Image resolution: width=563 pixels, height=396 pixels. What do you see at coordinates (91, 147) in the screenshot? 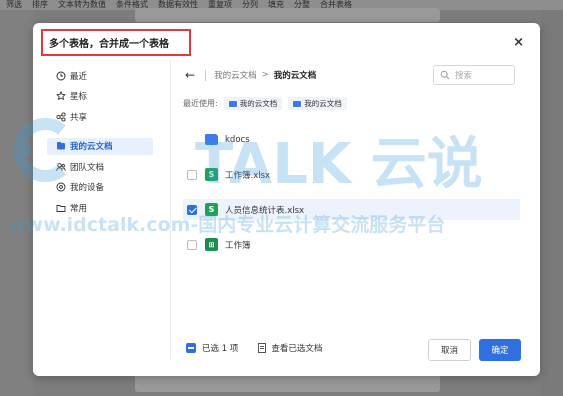
I see `sidebar-item-label: 我的云文档` at bounding box center [91, 147].